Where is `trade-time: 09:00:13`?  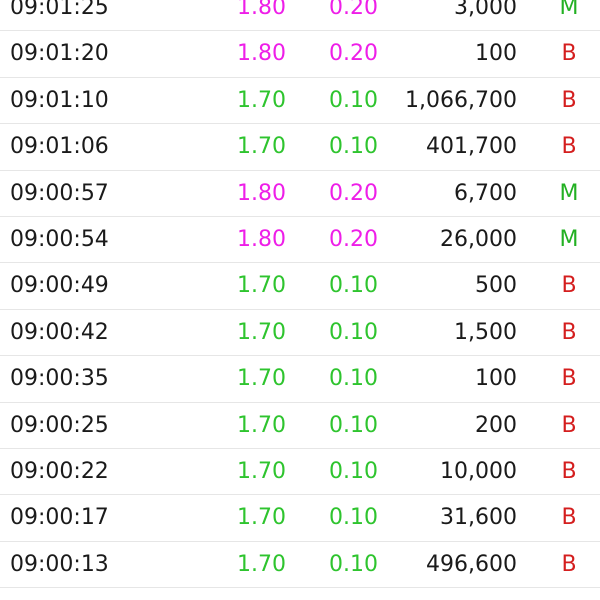
trade-time: 09:00:13 is located at coordinates (59, 564).